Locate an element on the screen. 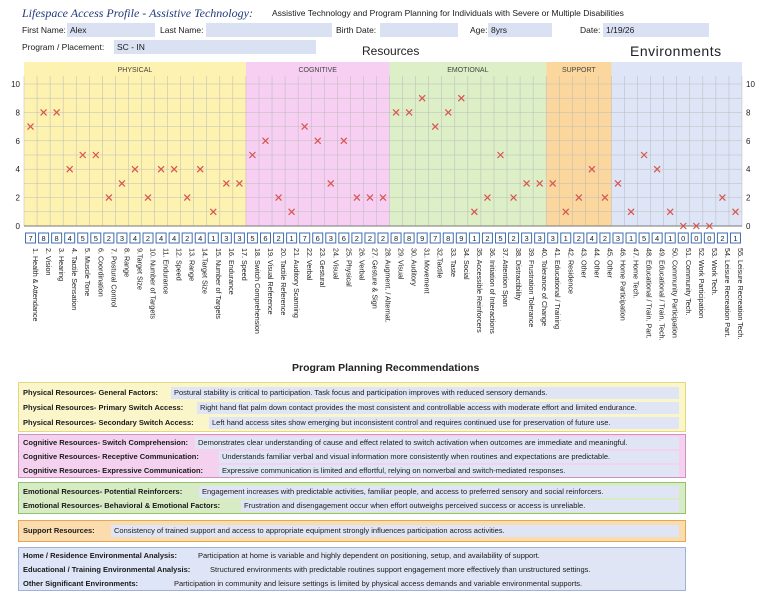 Image resolution: width=768 pixels, height=593 pixels. category-label-27: 27. Gesture & Sign is located at coordinates (374, 278).